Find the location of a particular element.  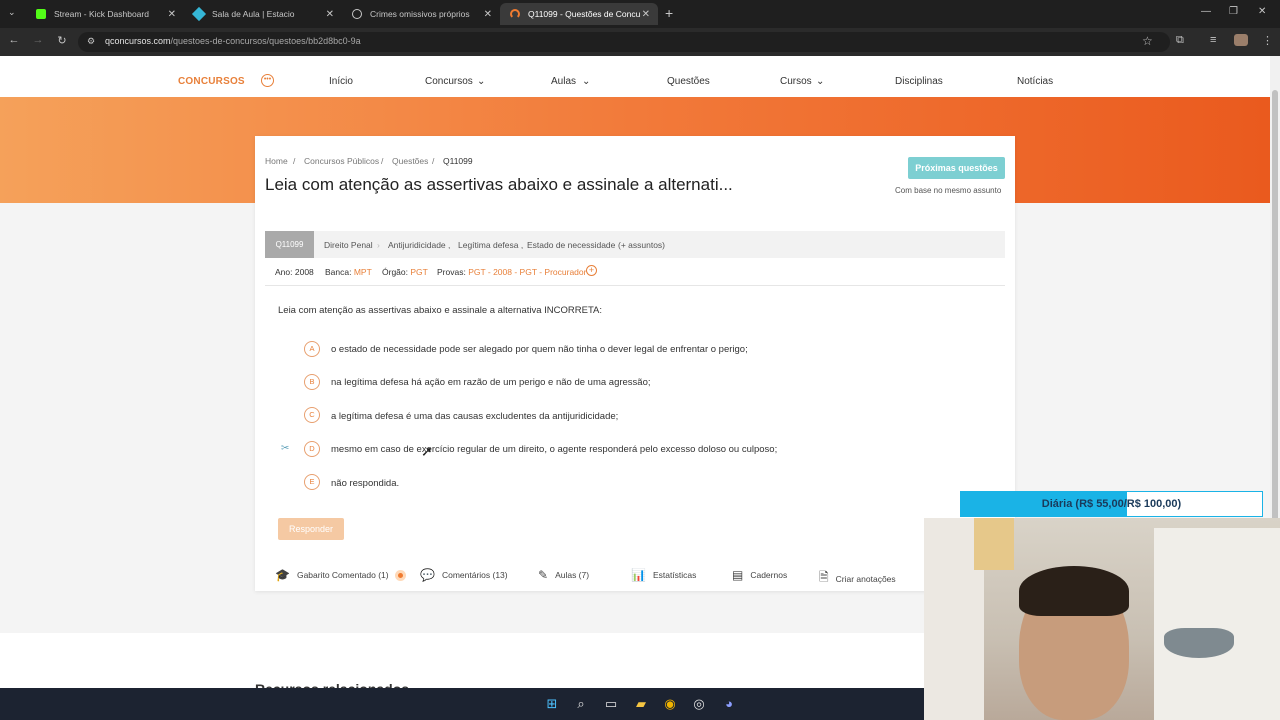

file-explorer-icon: ▰ is located at coordinates (641, 704).